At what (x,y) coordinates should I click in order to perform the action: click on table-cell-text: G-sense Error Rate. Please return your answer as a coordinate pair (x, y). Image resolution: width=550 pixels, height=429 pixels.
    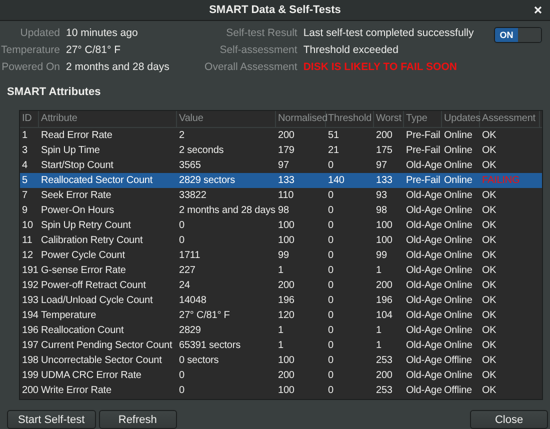
    Looking at the image, I should click on (83, 271).